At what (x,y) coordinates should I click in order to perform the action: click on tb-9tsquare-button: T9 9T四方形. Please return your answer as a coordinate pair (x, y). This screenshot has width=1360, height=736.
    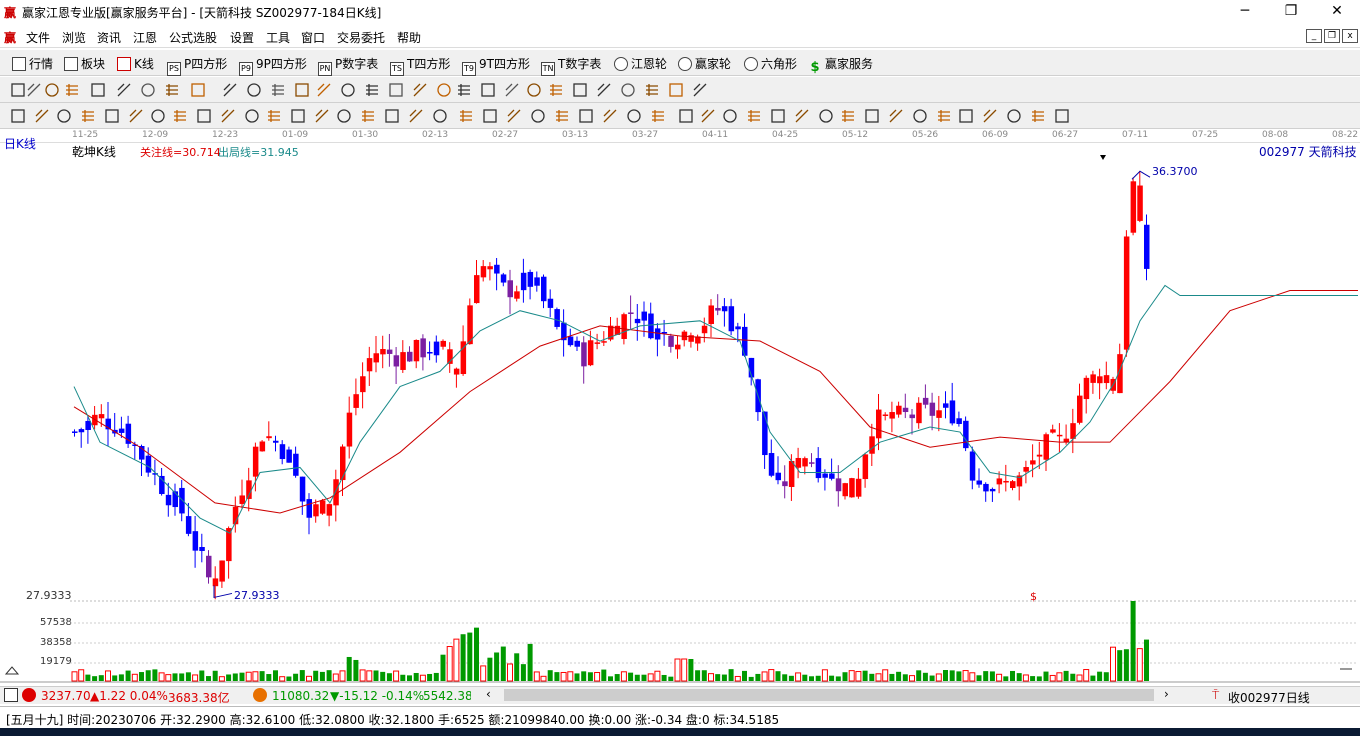
    Looking at the image, I should click on (496, 65).